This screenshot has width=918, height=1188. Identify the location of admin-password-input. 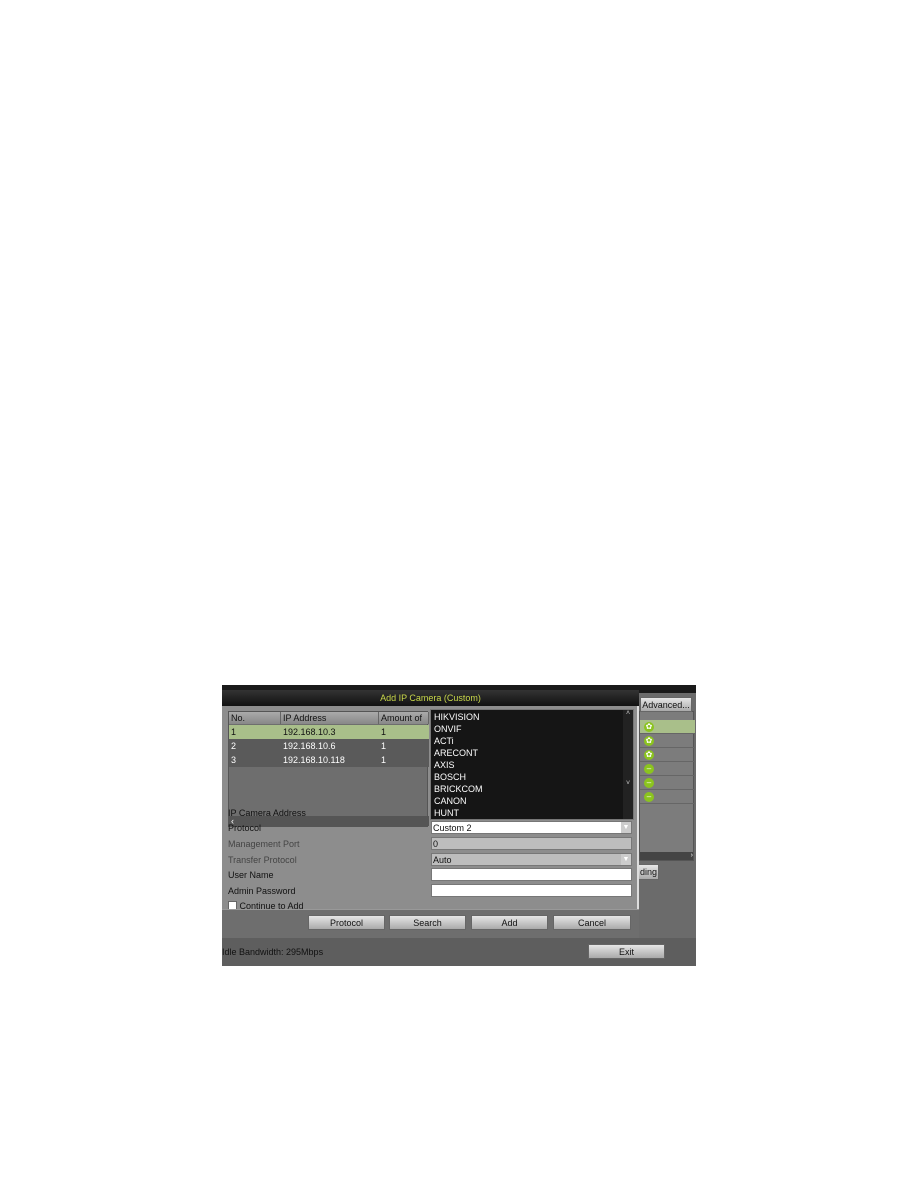
(531, 890).